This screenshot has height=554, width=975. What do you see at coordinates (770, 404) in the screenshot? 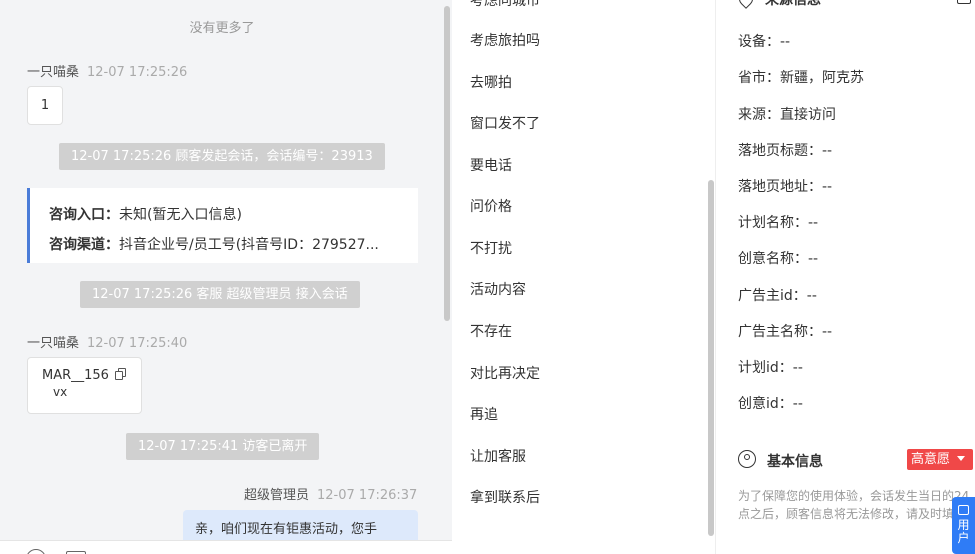
I see `field-creative-id: 创意id：--` at bounding box center [770, 404].